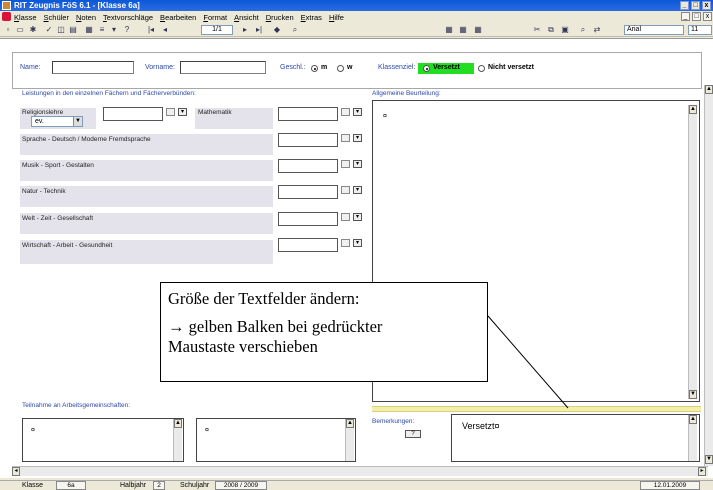 The width and height of the screenshot is (713, 490). Describe the element at coordinates (43, 112) in the screenshot. I see `religion-label: Religionslehre` at that location.